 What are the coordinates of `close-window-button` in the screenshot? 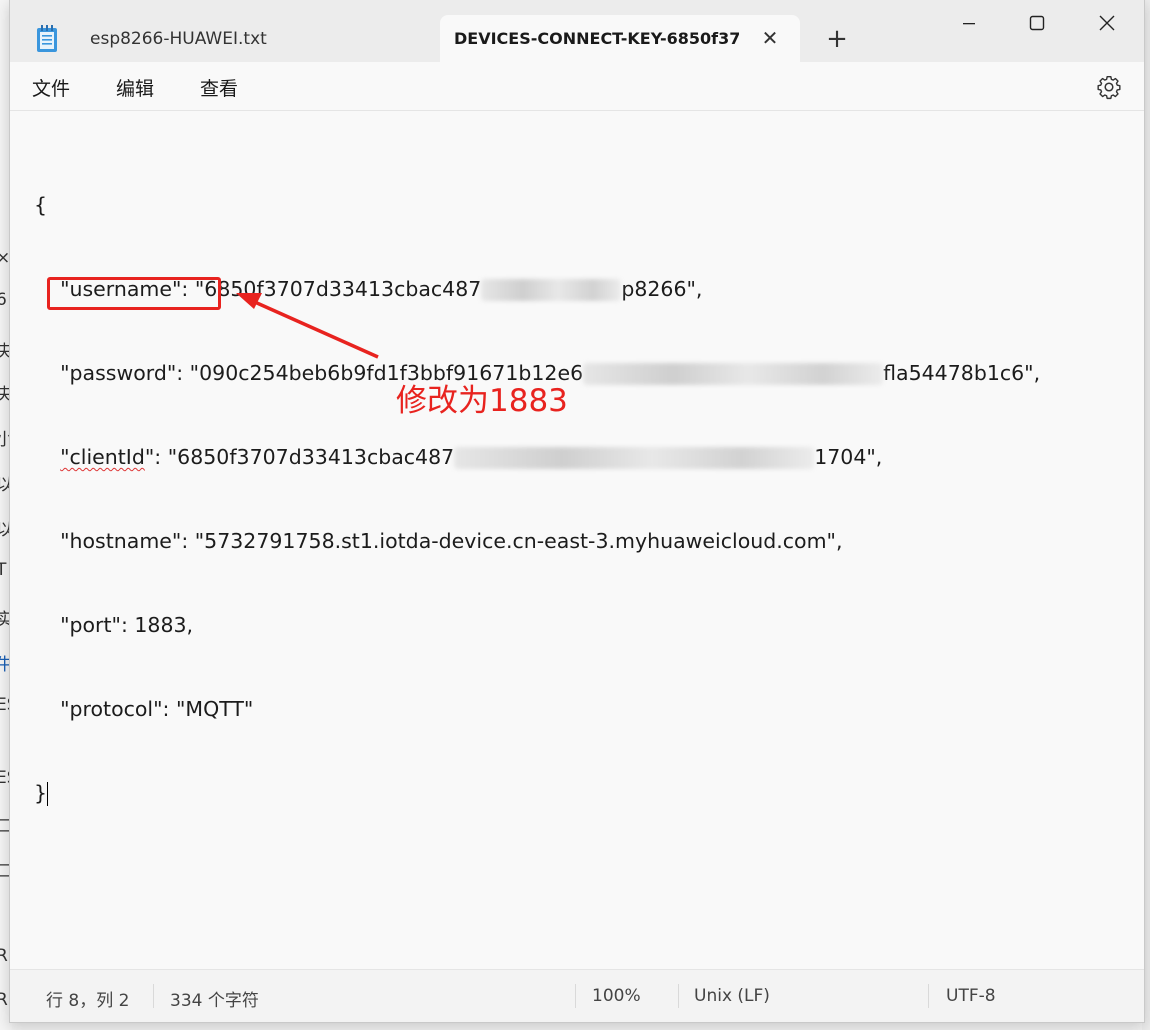 It's located at (1107, 23).